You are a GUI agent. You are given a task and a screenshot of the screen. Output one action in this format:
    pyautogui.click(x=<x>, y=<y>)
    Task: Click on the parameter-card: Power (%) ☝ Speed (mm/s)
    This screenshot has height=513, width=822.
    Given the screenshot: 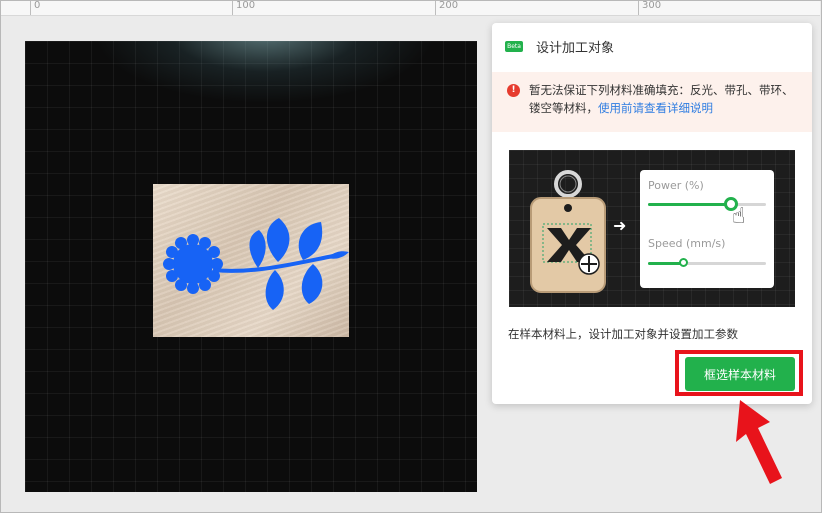 What is the action you would take?
    pyautogui.click(x=707, y=229)
    